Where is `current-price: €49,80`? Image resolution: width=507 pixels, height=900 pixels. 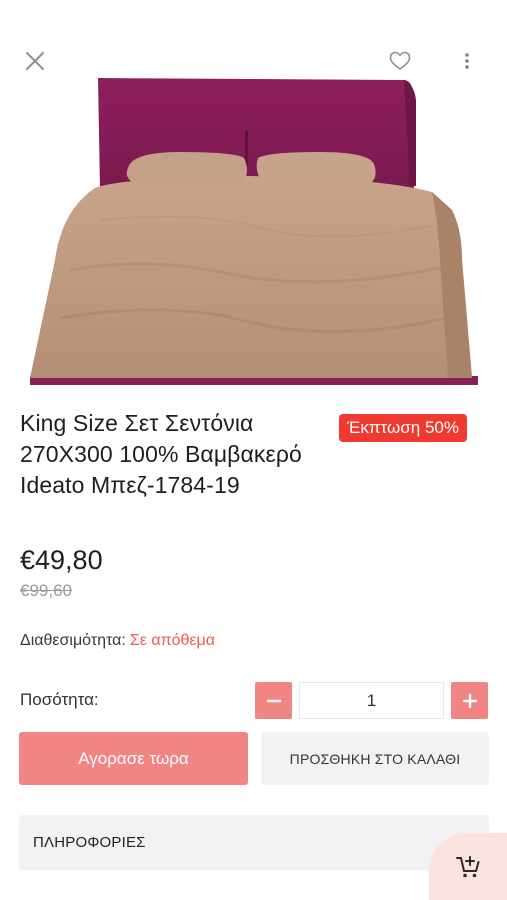
current-price: €49,80 is located at coordinates (61, 560).